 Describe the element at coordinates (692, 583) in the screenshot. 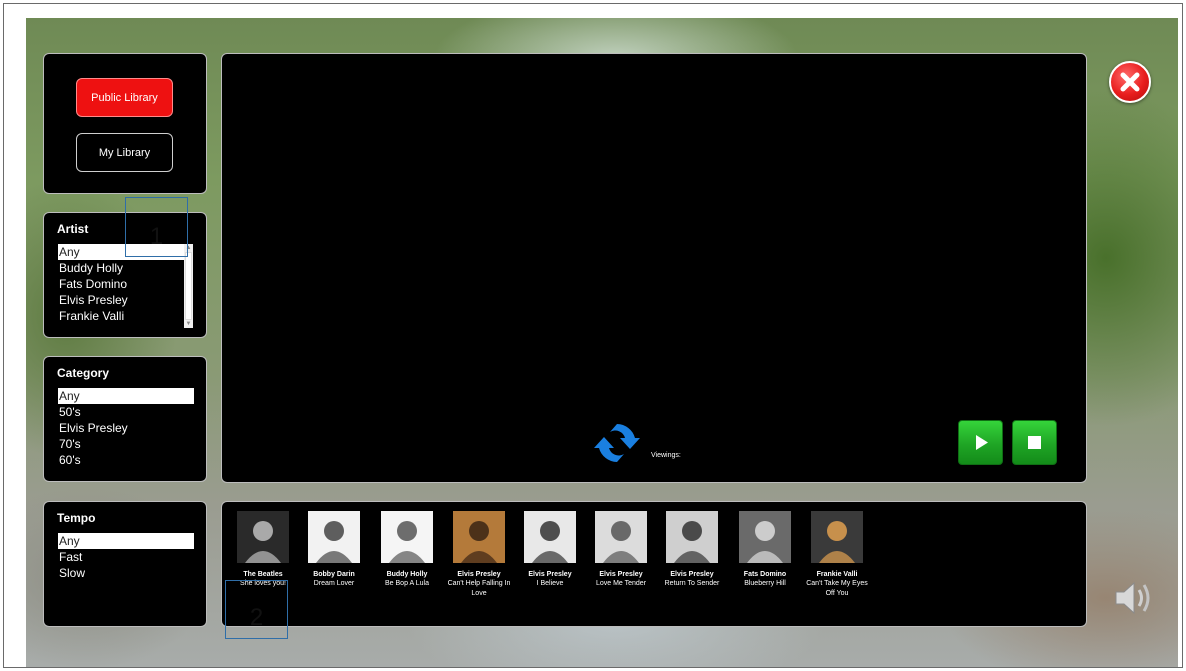

I see `song-title: Return To Sender` at that location.